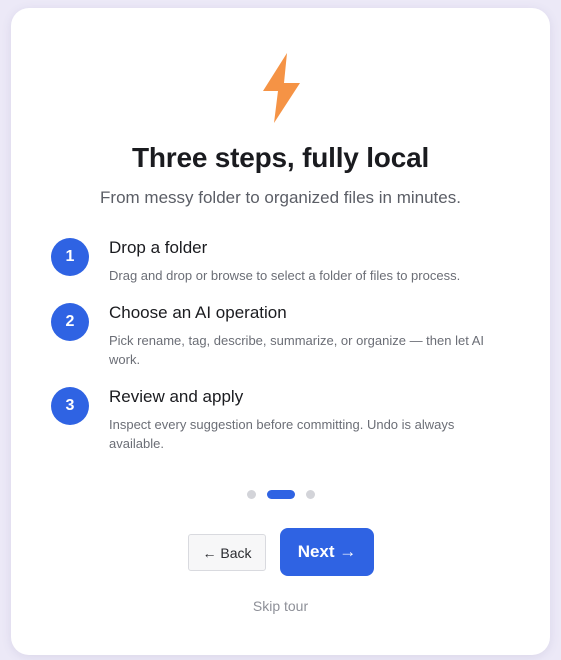 Image resolution: width=561 pixels, height=660 pixels. I want to click on pagination-dots, so click(282, 494).